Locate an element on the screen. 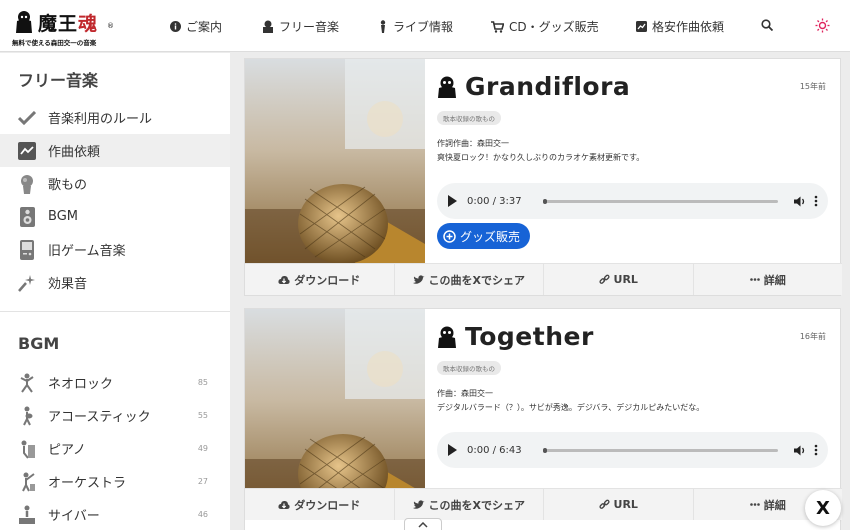 Image resolution: width=850 pixels, height=530 pixels. bird-icon is located at coordinates (418, 279).